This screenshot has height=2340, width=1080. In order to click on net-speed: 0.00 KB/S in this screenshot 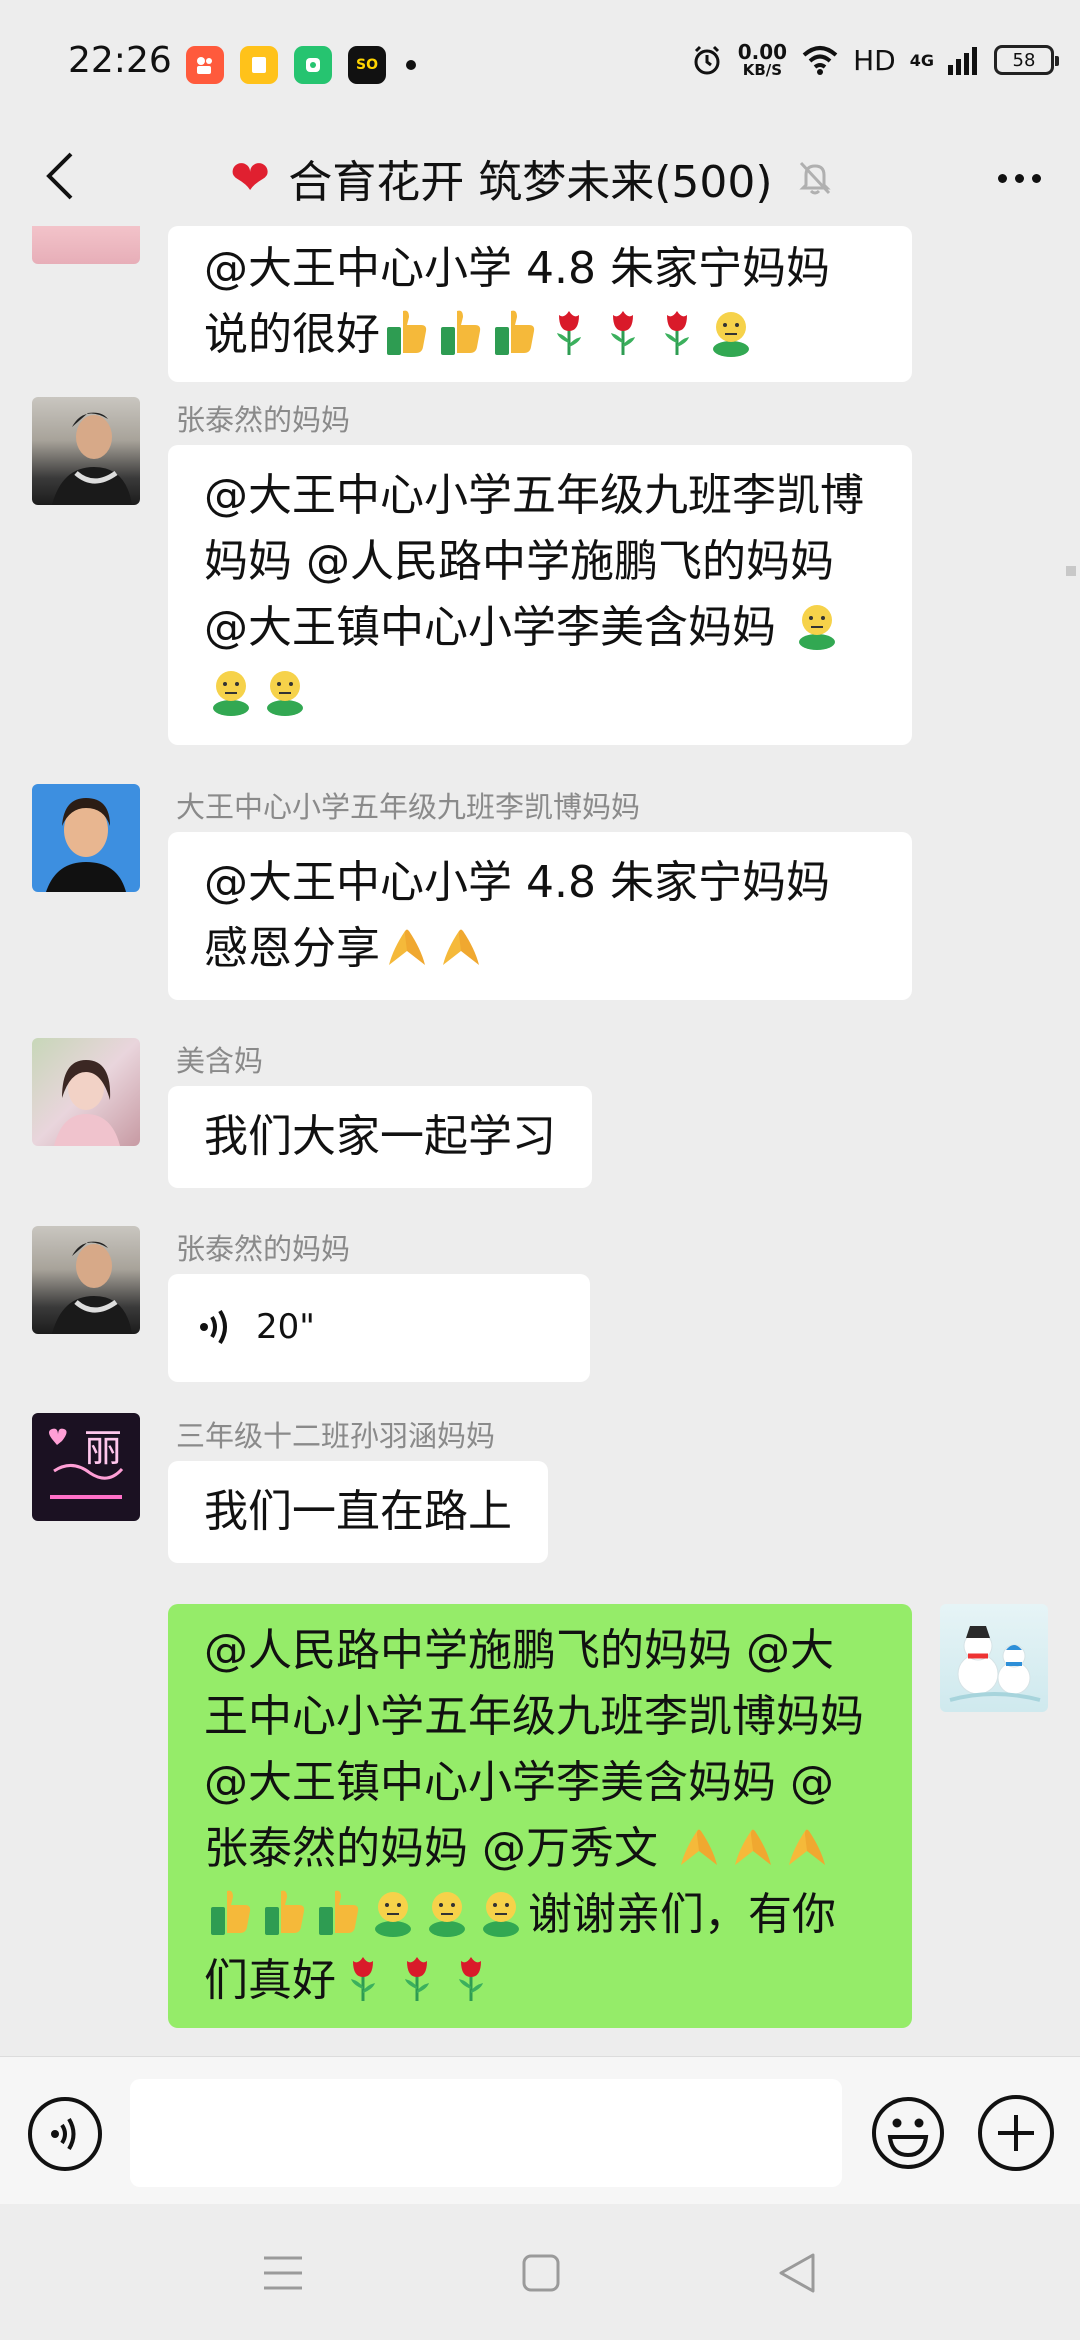, I will do `click(762, 60)`.